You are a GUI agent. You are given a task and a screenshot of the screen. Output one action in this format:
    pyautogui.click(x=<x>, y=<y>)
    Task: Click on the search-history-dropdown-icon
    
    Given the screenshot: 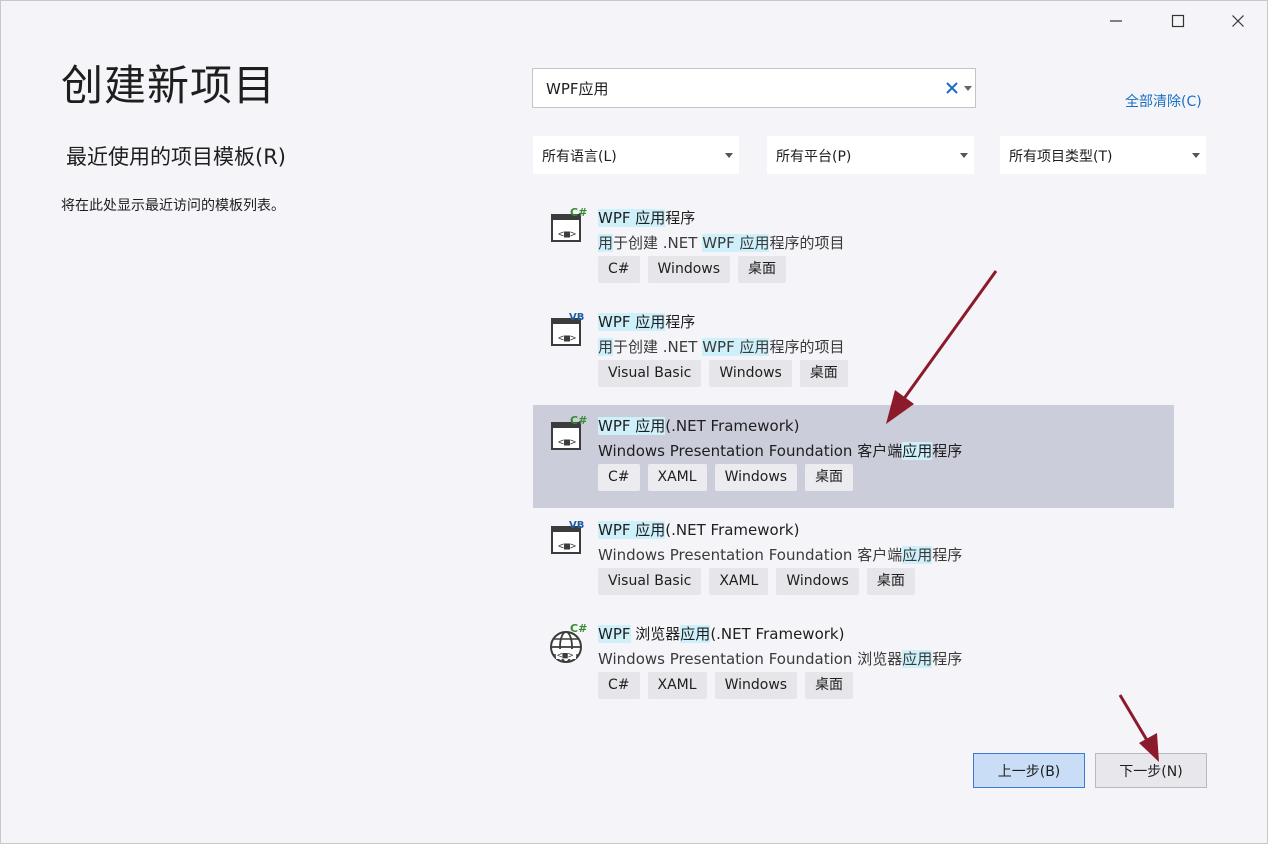 What is the action you would take?
    pyautogui.click(x=968, y=89)
    